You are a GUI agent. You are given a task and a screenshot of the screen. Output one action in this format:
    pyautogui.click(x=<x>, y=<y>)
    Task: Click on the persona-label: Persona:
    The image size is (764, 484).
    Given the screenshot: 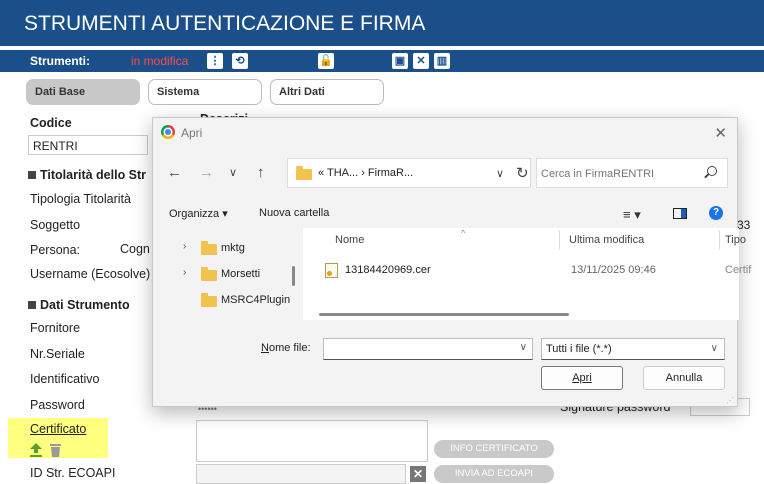 What is the action you would take?
    pyautogui.click(x=55, y=250)
    